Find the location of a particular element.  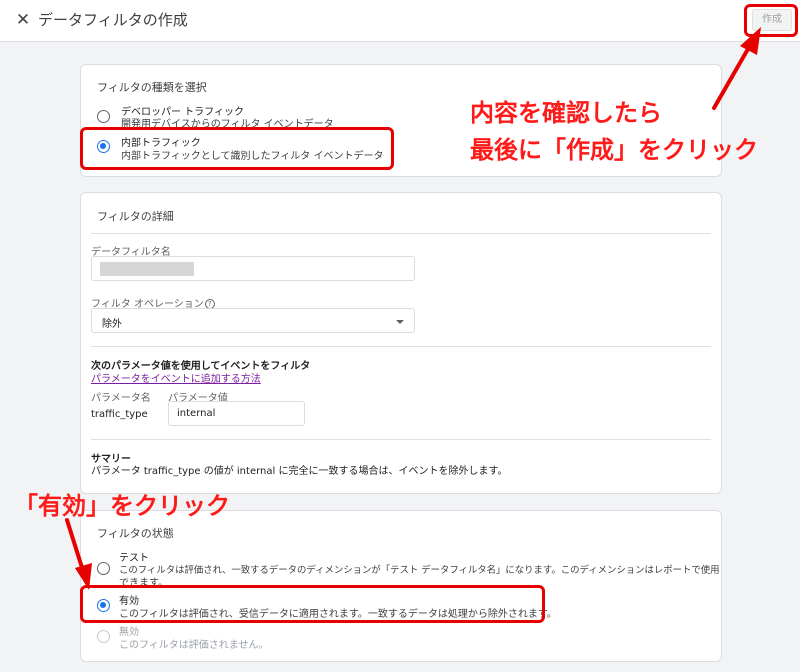

top-bar: ✕ データフィルタの作成 作成 is located at coordinates (400, 21).